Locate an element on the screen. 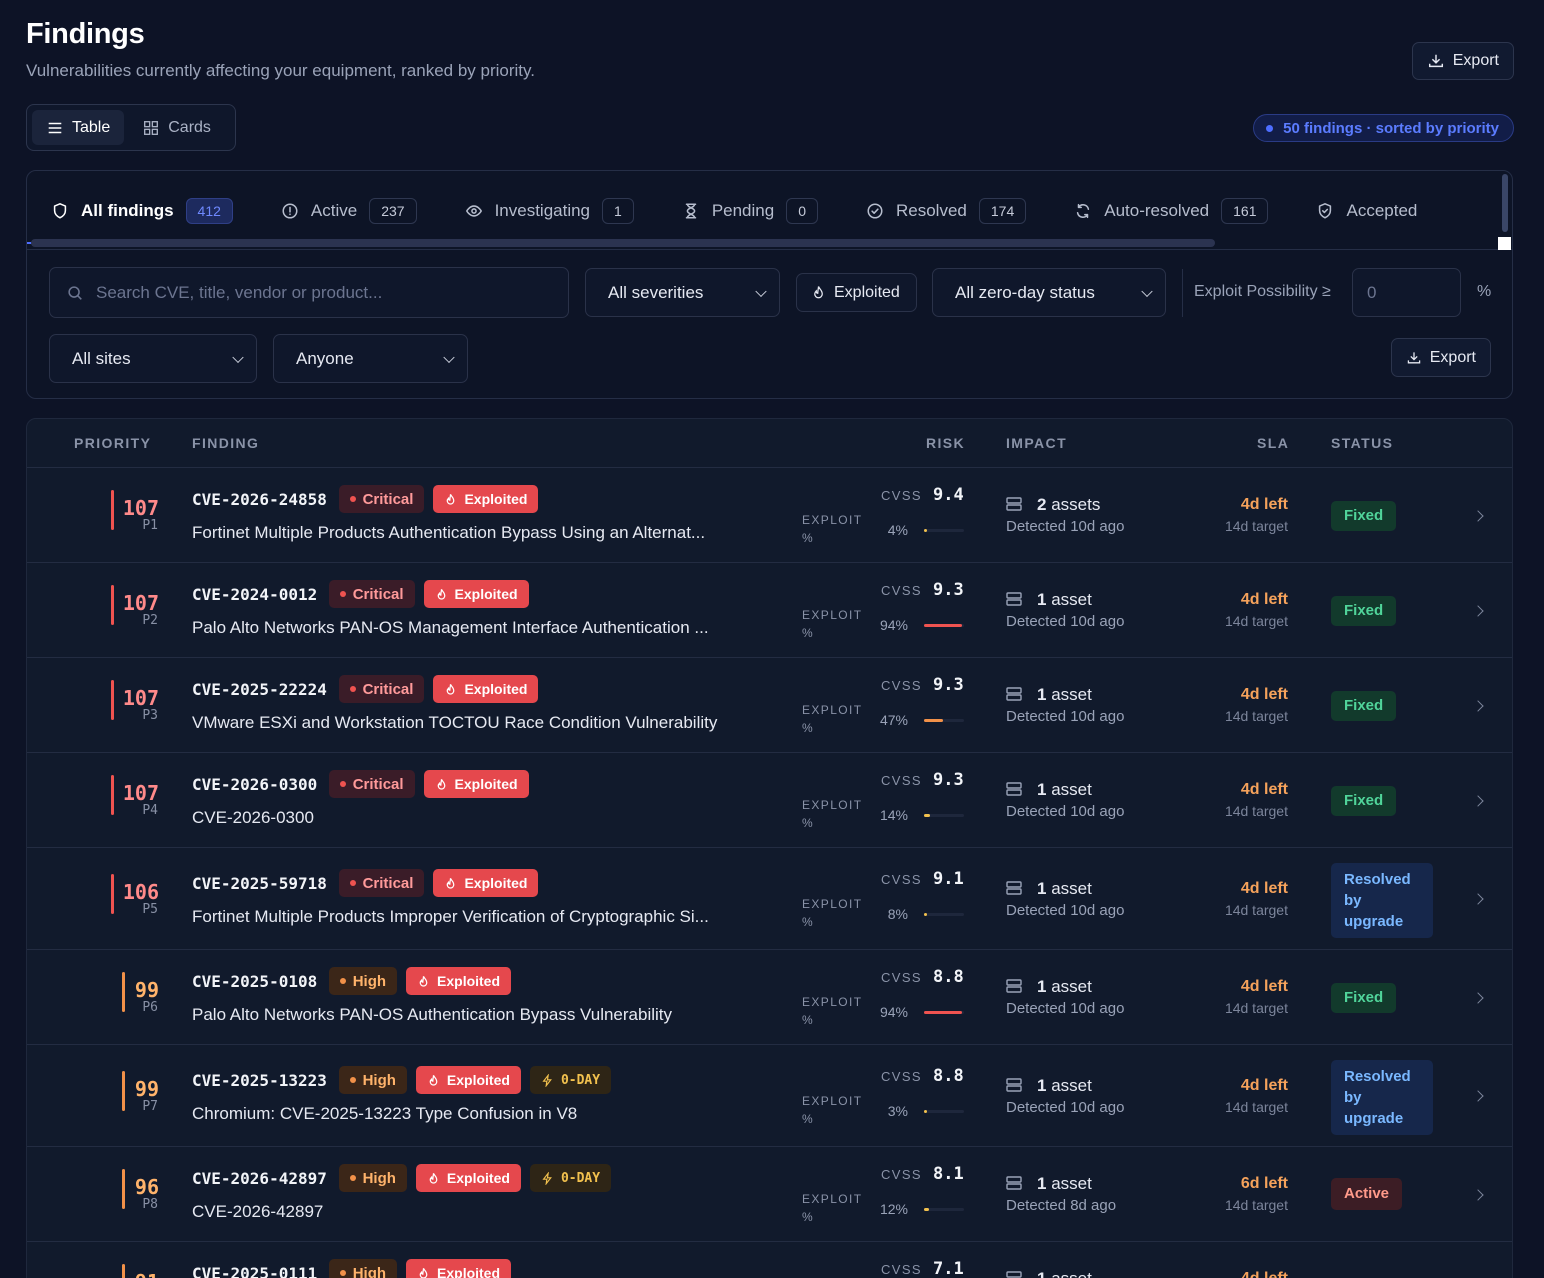 The width and height of the screenshot is (1544, 1278). column-priority: PRIORITY is located at coordinates (112, 443).